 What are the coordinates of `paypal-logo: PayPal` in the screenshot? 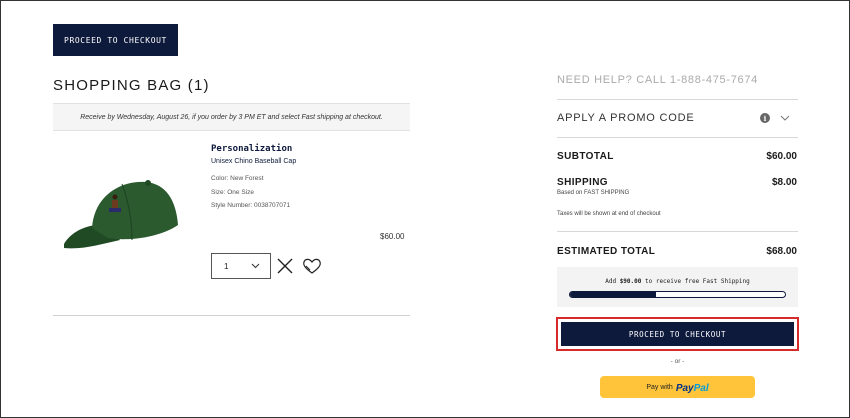 It's located at (692, 387).